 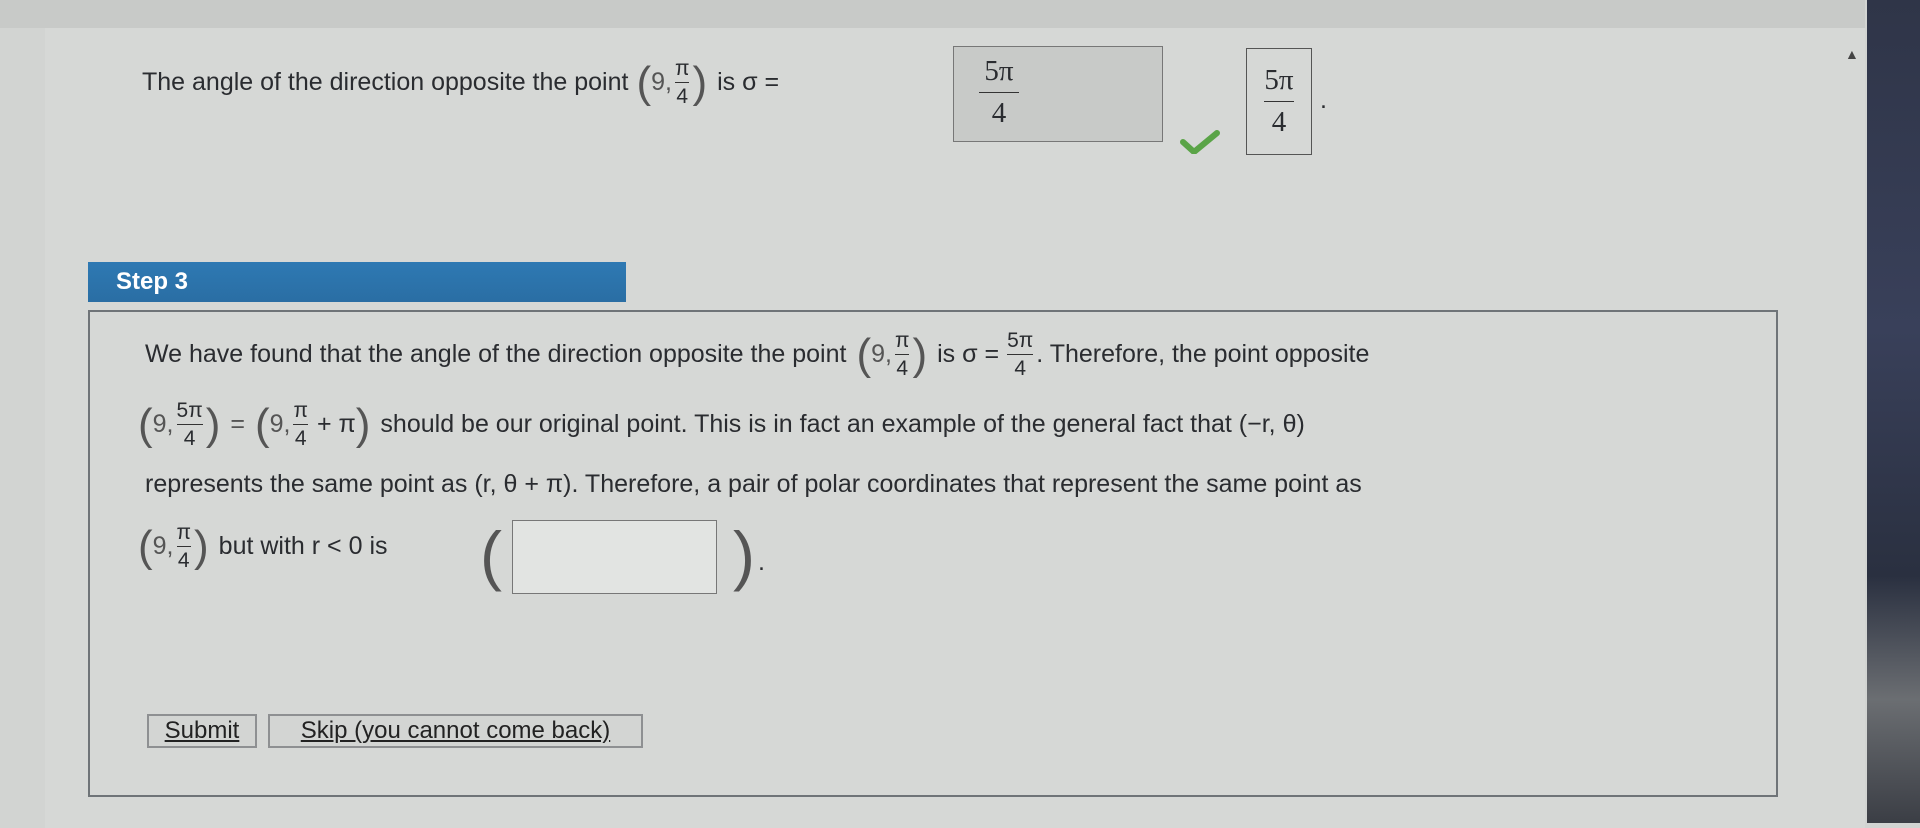 What do you see at coordinates (1852, 54) in the screenshot?
I see `scroll-up-icon: ▲` at bounding box center [1852, 54].